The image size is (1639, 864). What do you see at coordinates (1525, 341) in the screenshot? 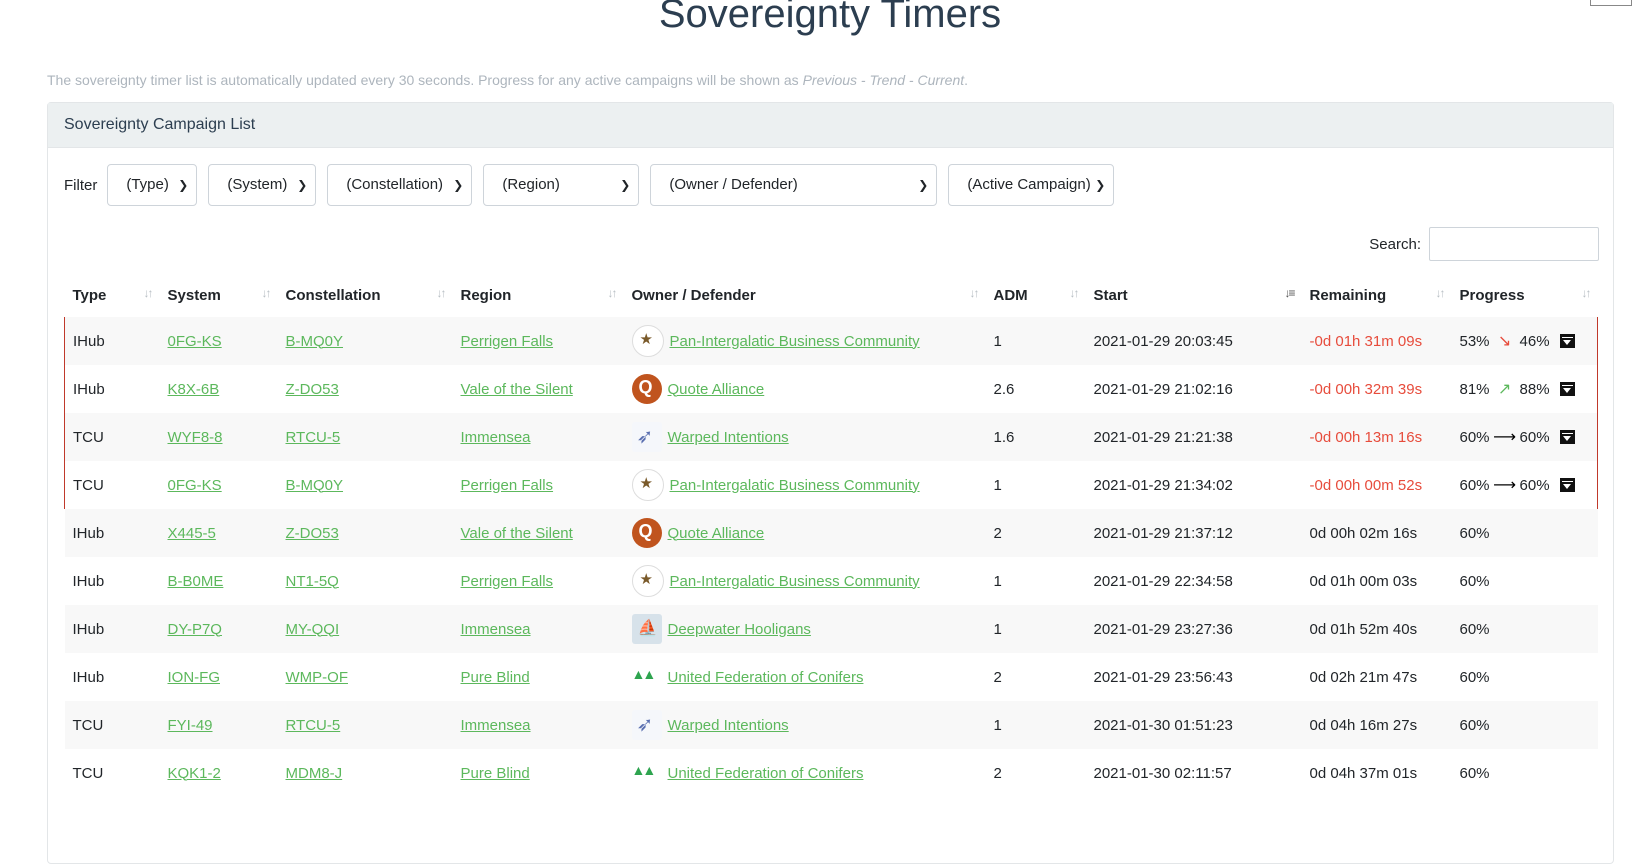
I see `progress-cell: 53% ↘ 46%` at bounding box center [1525, 341].